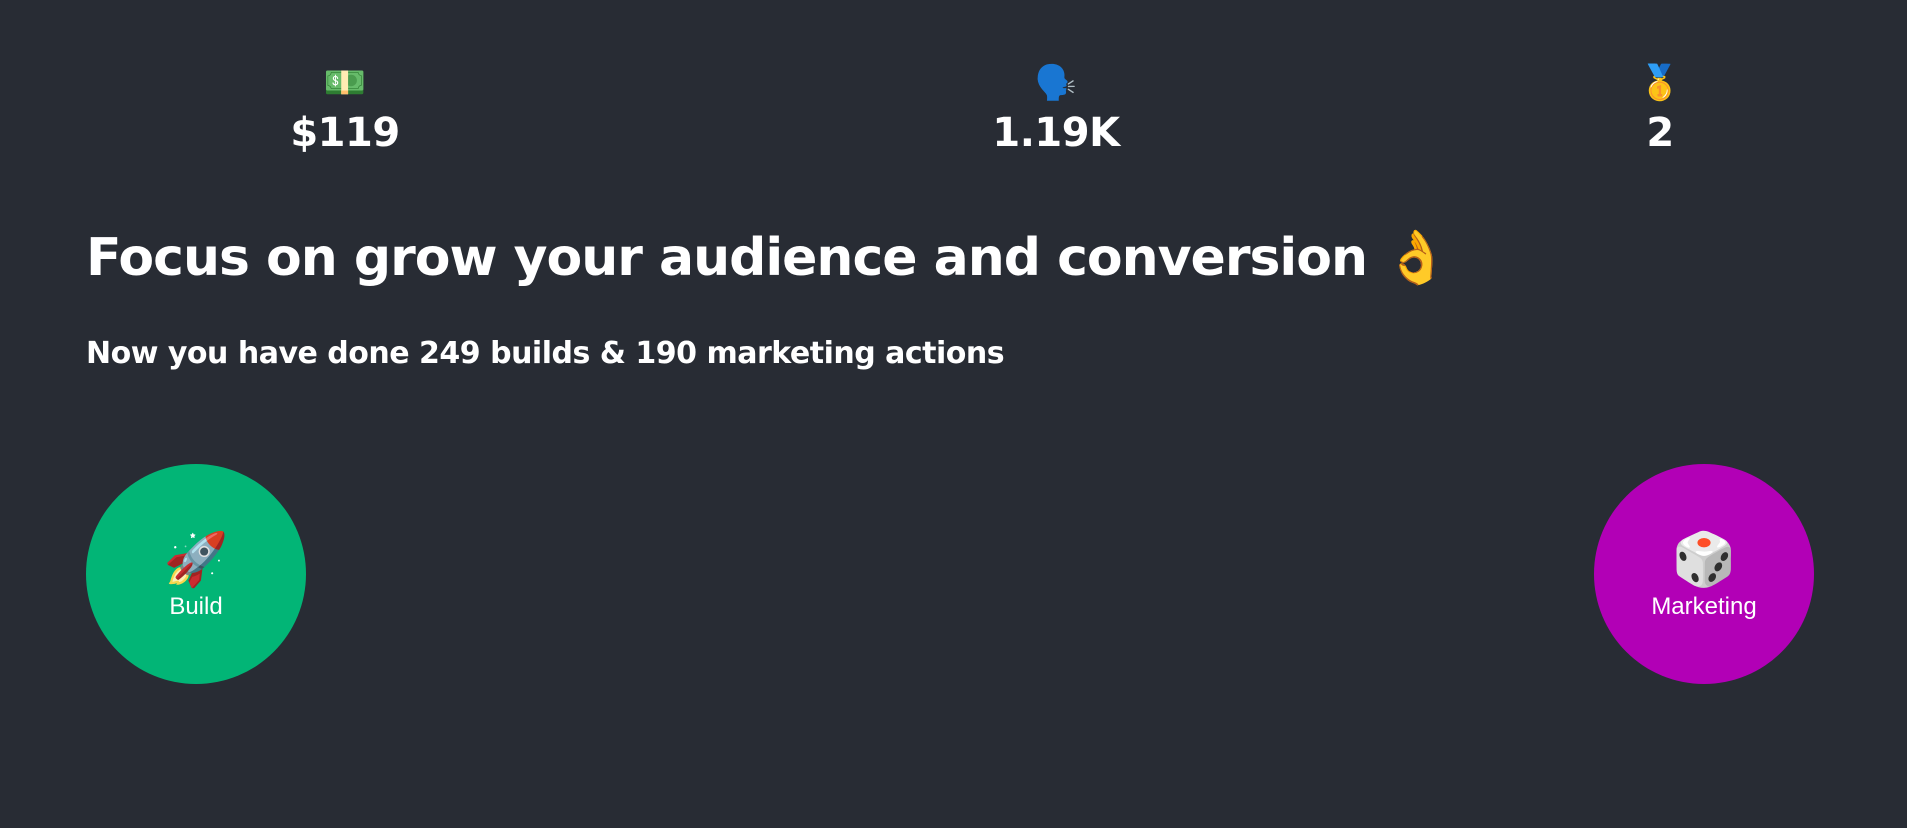 Image resolution: width=1907 pixels, height=828 pixels. What do you see at coordinates (1660, 83) in the screenshot?
I see `medal-icon: 🥇` at bounding box center [1660, 83].